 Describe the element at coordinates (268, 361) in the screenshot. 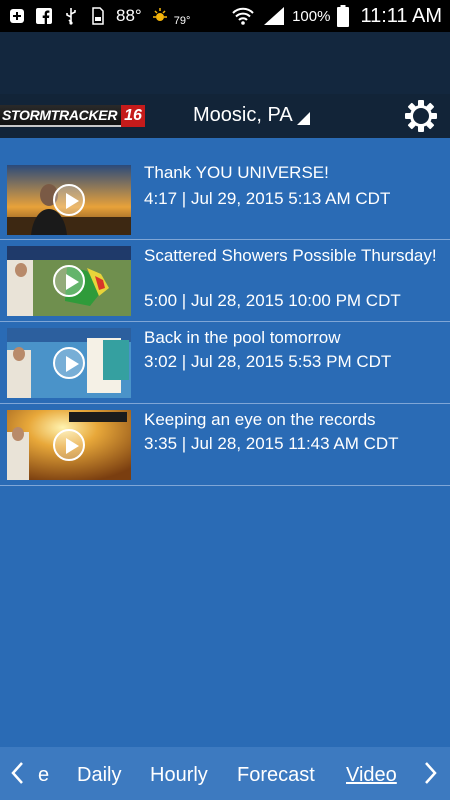

I see `video-meta: 3:02 | Jul 28, 2015 5:53 PM CDT` at that location.